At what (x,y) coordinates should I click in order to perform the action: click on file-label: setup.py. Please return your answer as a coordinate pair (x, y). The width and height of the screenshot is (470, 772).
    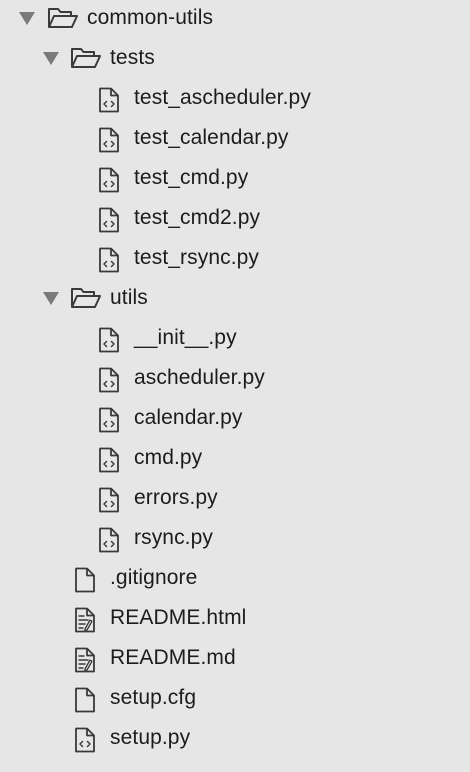
    Looking at the image, I should click on (150, 737).